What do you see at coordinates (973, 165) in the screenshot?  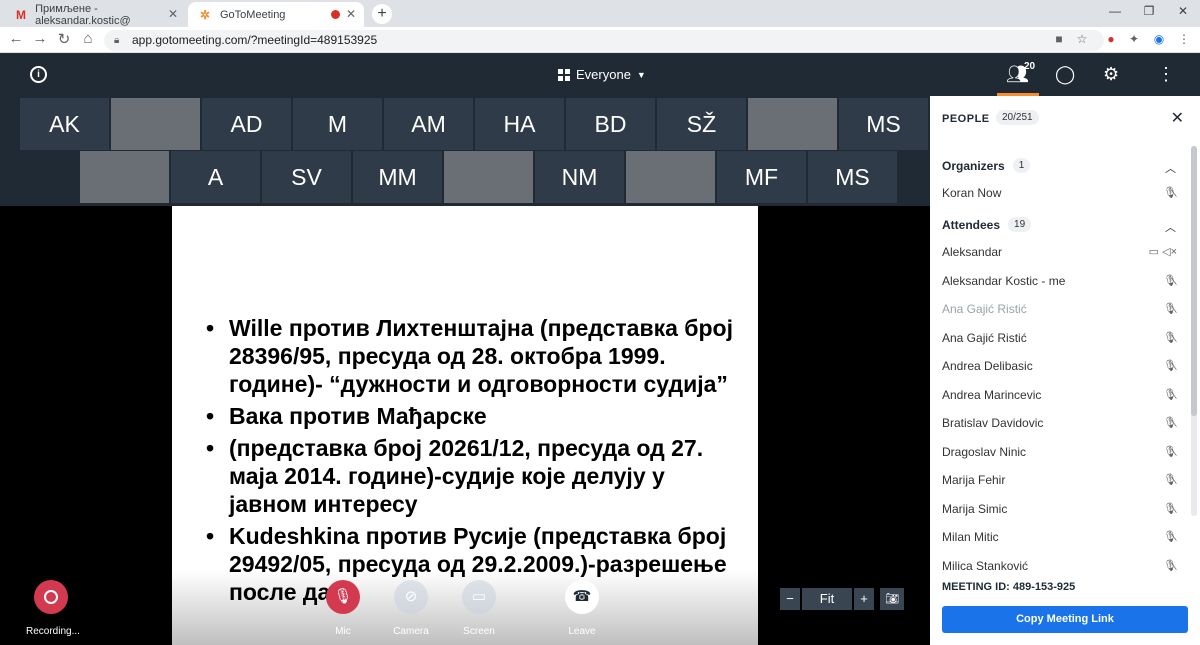 I see `organizers-label: Organizers` at bounding box center [973, 165].